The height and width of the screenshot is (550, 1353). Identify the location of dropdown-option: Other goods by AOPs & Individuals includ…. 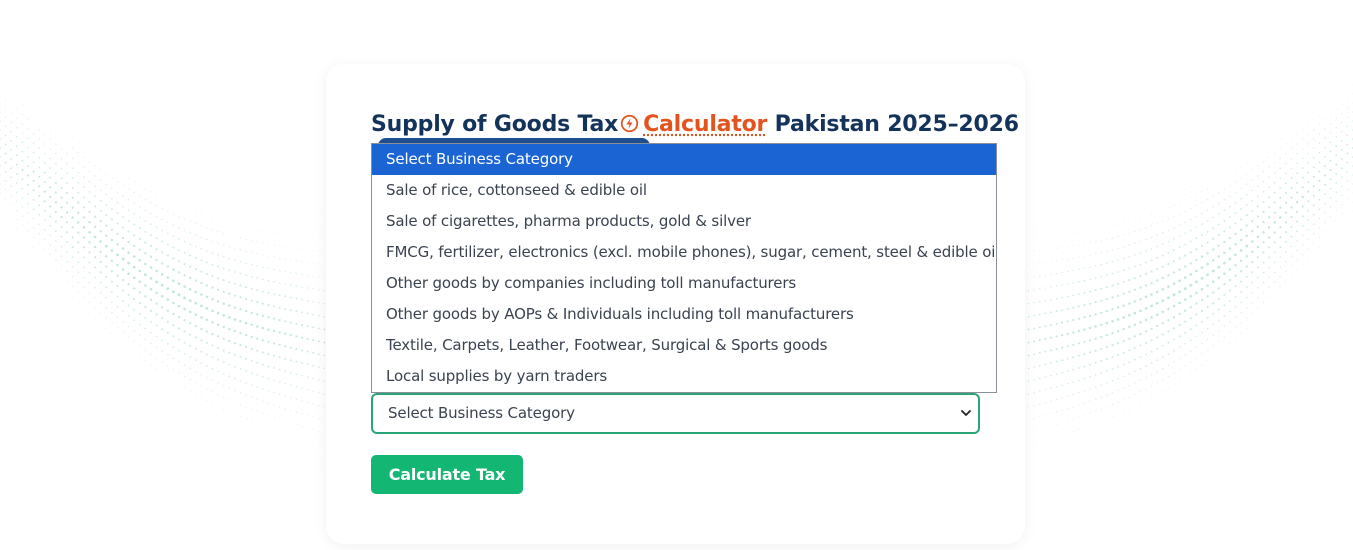
(684, 314).